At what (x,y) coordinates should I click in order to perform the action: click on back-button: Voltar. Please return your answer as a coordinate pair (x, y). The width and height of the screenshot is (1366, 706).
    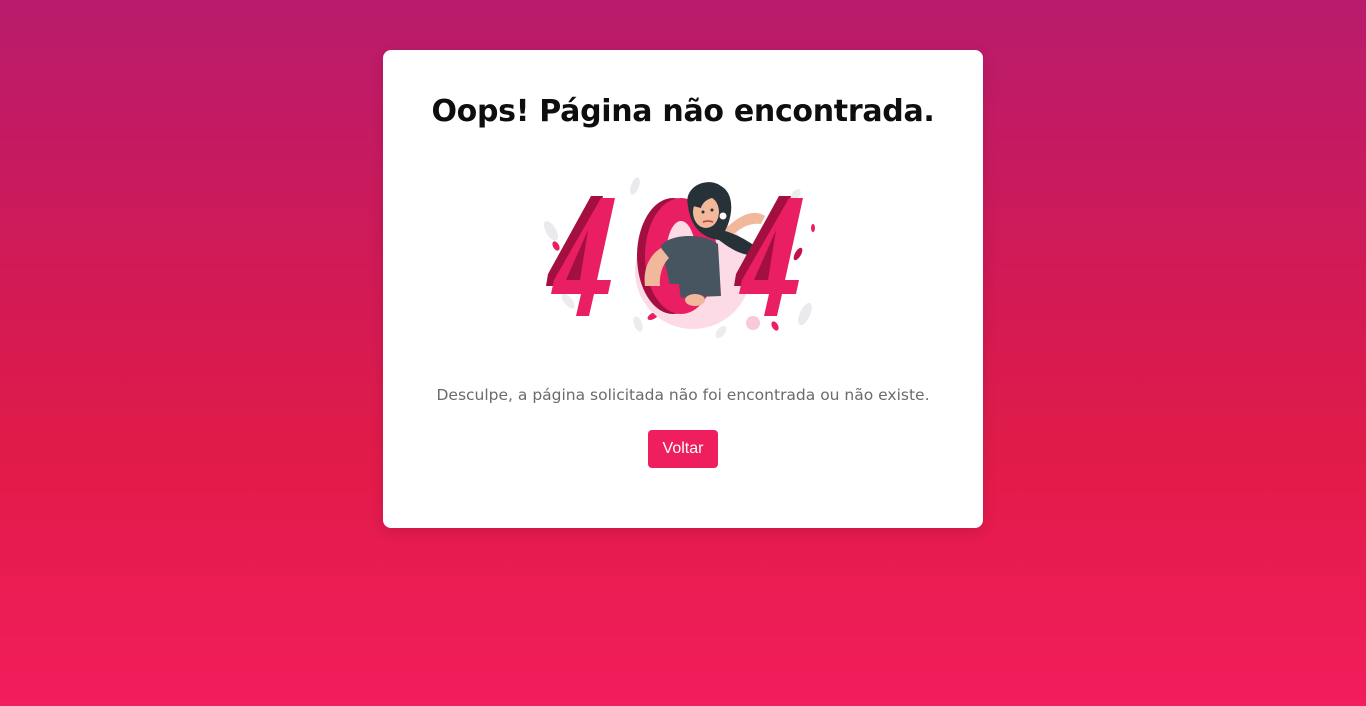
    Looking at the image, I should click on (683, 449).